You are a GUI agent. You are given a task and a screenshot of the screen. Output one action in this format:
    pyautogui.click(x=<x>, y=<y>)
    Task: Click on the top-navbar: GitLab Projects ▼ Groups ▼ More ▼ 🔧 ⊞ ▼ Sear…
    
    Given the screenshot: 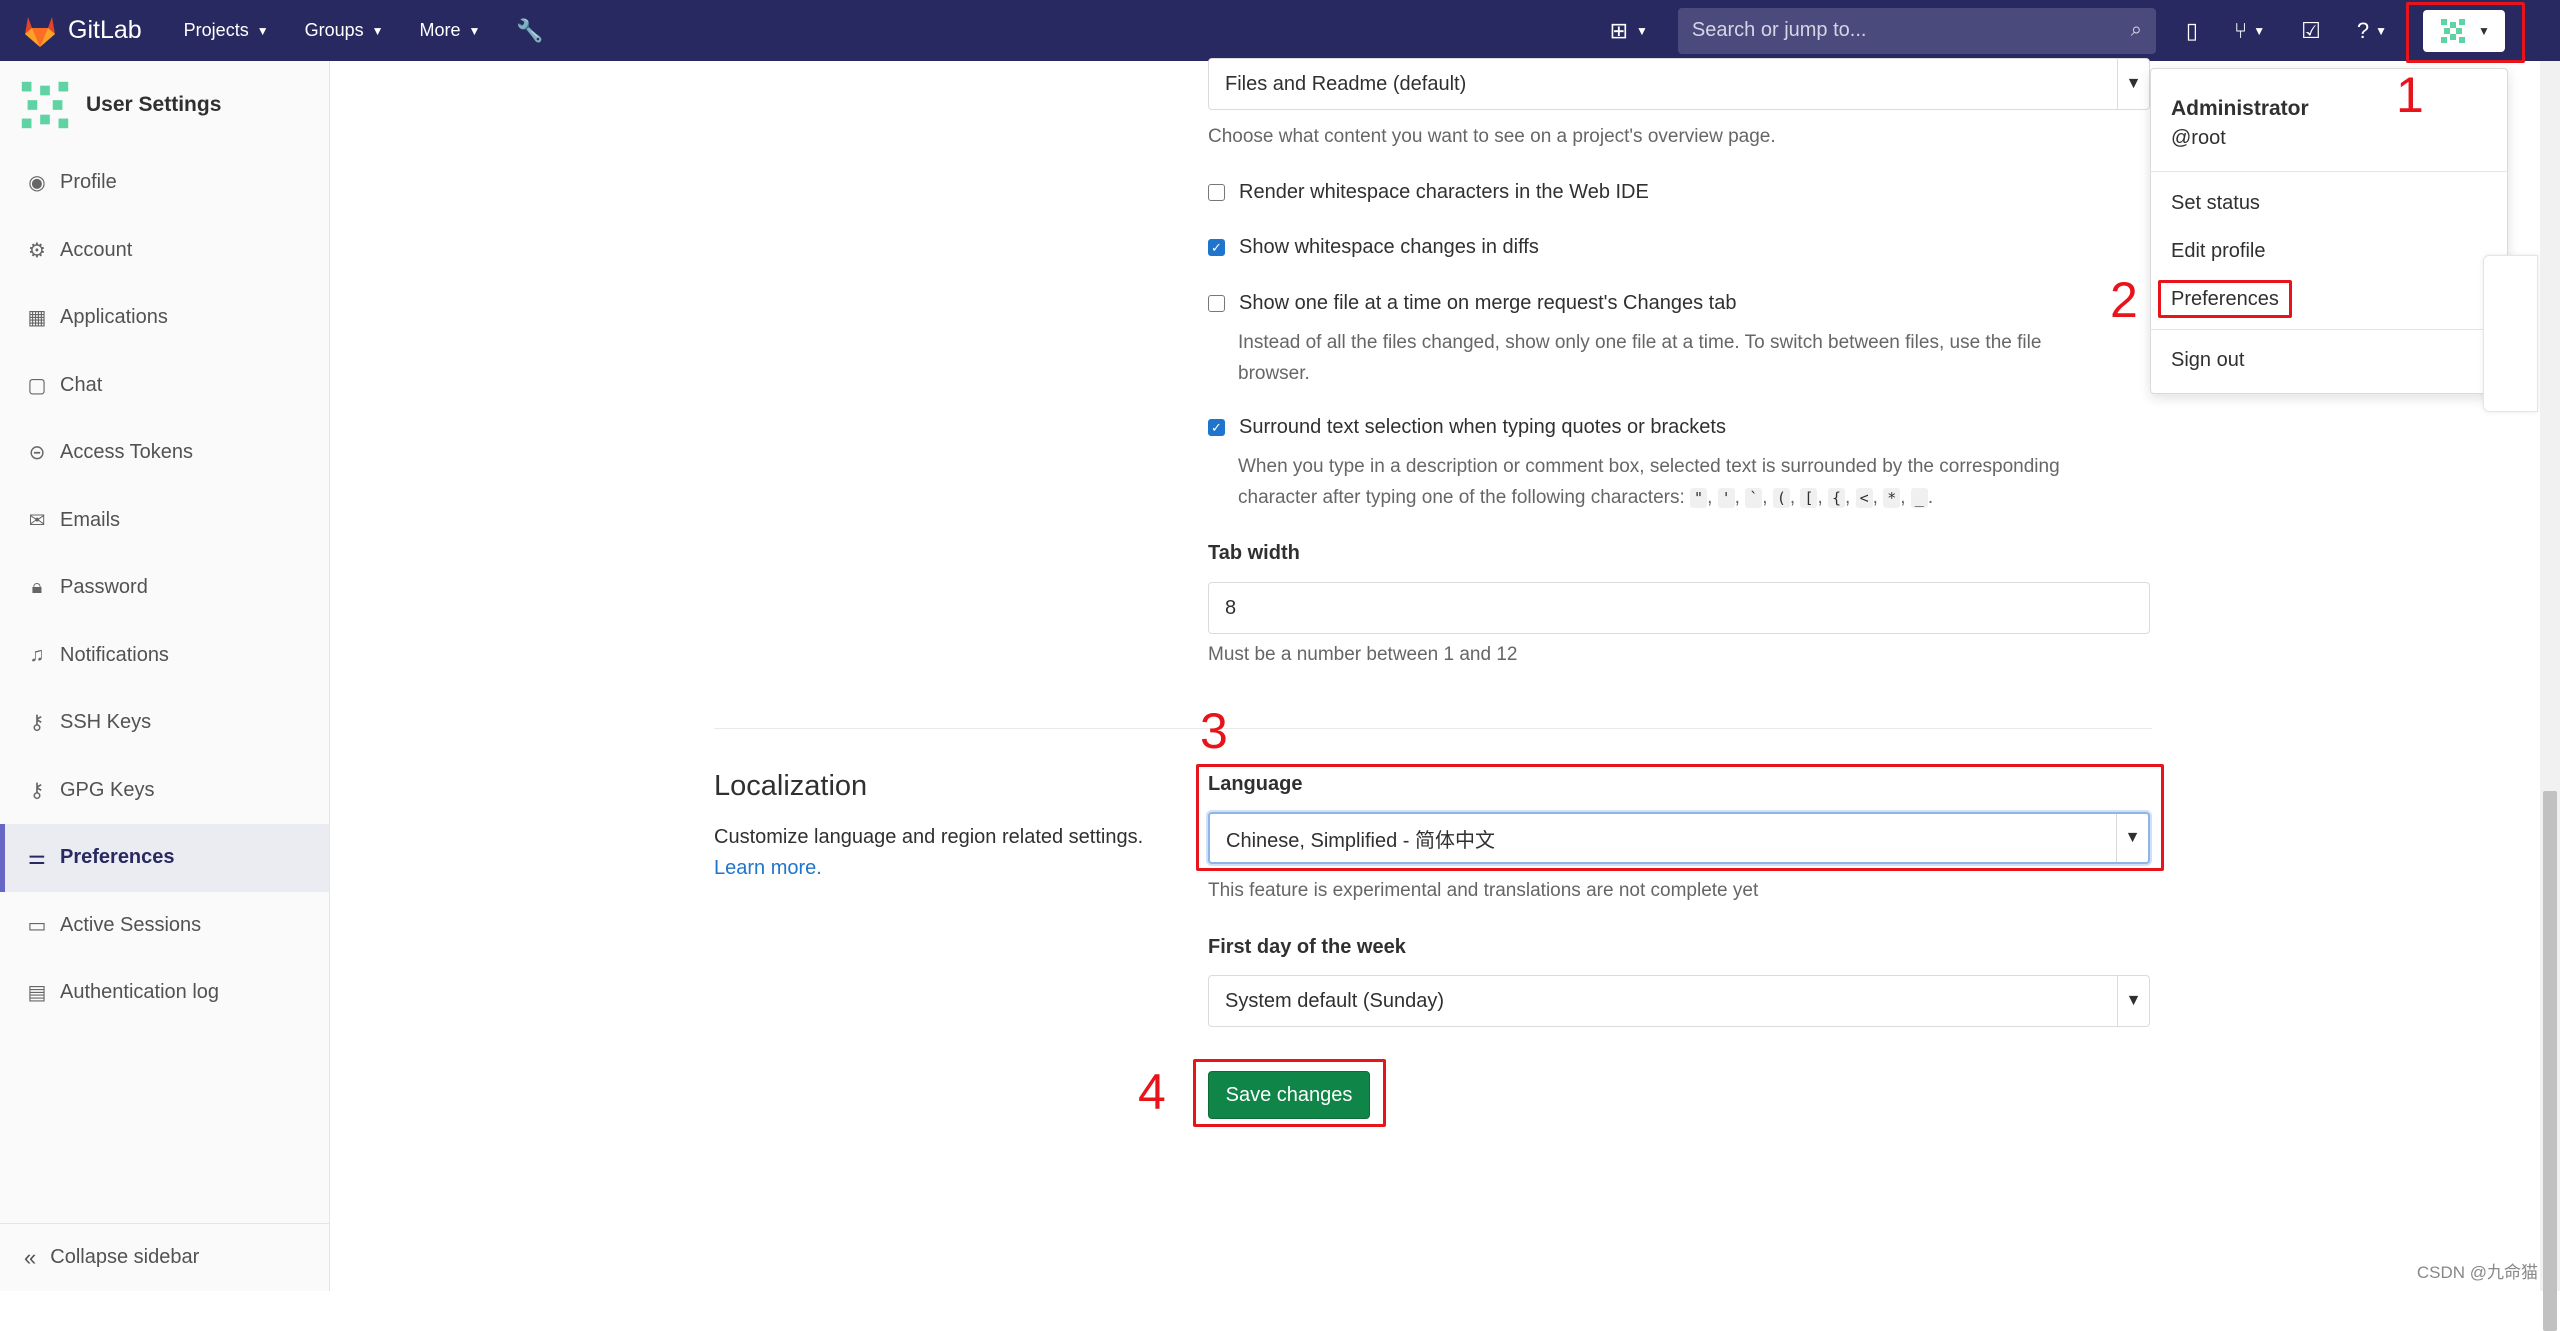 What is the action you would take?
    pyautogui.click(x=1280, y=30)
    